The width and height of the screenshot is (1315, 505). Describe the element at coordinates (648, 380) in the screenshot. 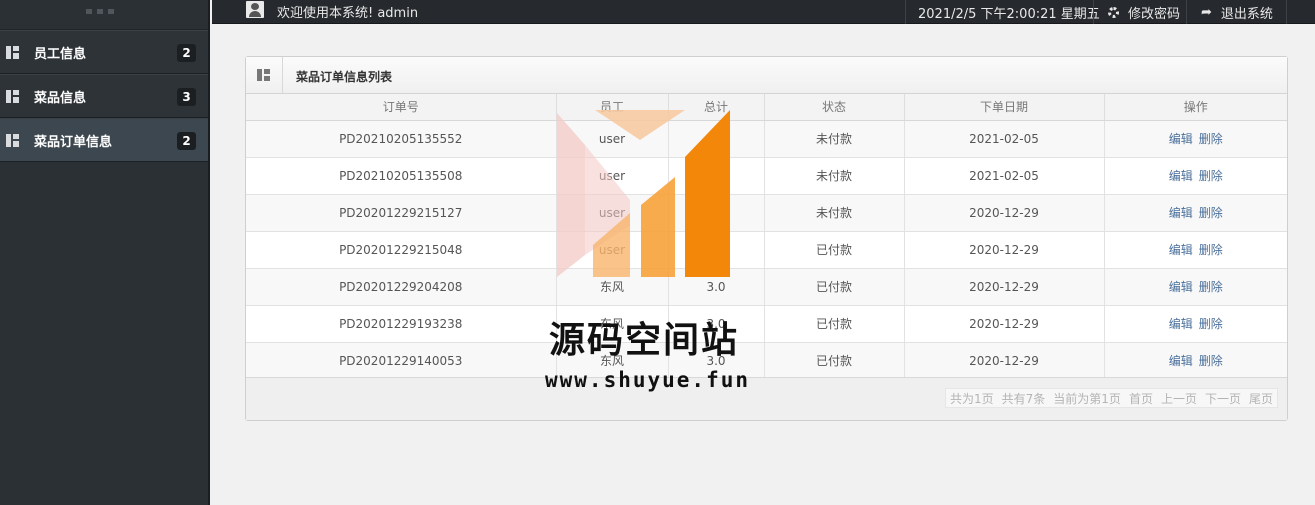

I see `watermark-url: www.shuyue.fun` at that location.